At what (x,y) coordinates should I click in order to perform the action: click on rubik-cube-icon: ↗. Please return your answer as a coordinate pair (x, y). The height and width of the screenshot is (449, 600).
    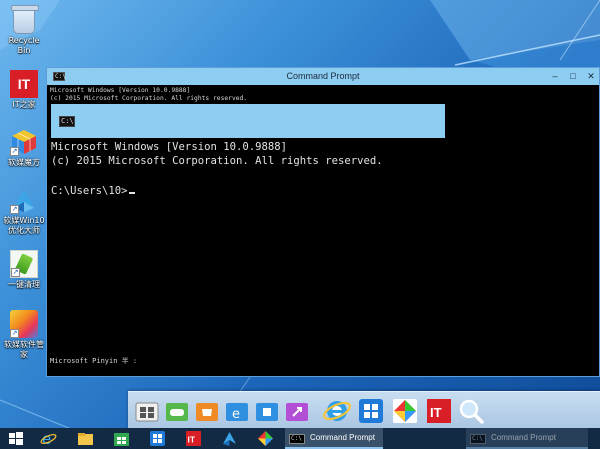
    Looking at the image, I should click on (24, 142).